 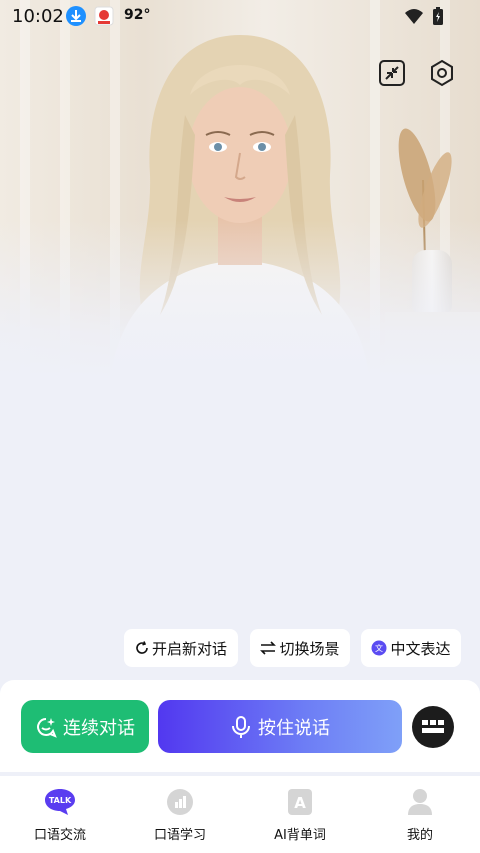 I want to click on switch-scene-label: 切换场景, so click(x=309, y=648).